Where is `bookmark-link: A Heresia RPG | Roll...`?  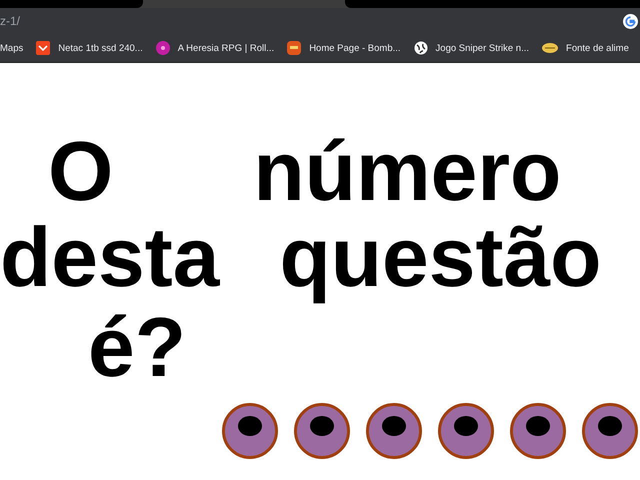 bookmark-link: A Heresia RPG | Roll... is located at coordinates (215, 48).